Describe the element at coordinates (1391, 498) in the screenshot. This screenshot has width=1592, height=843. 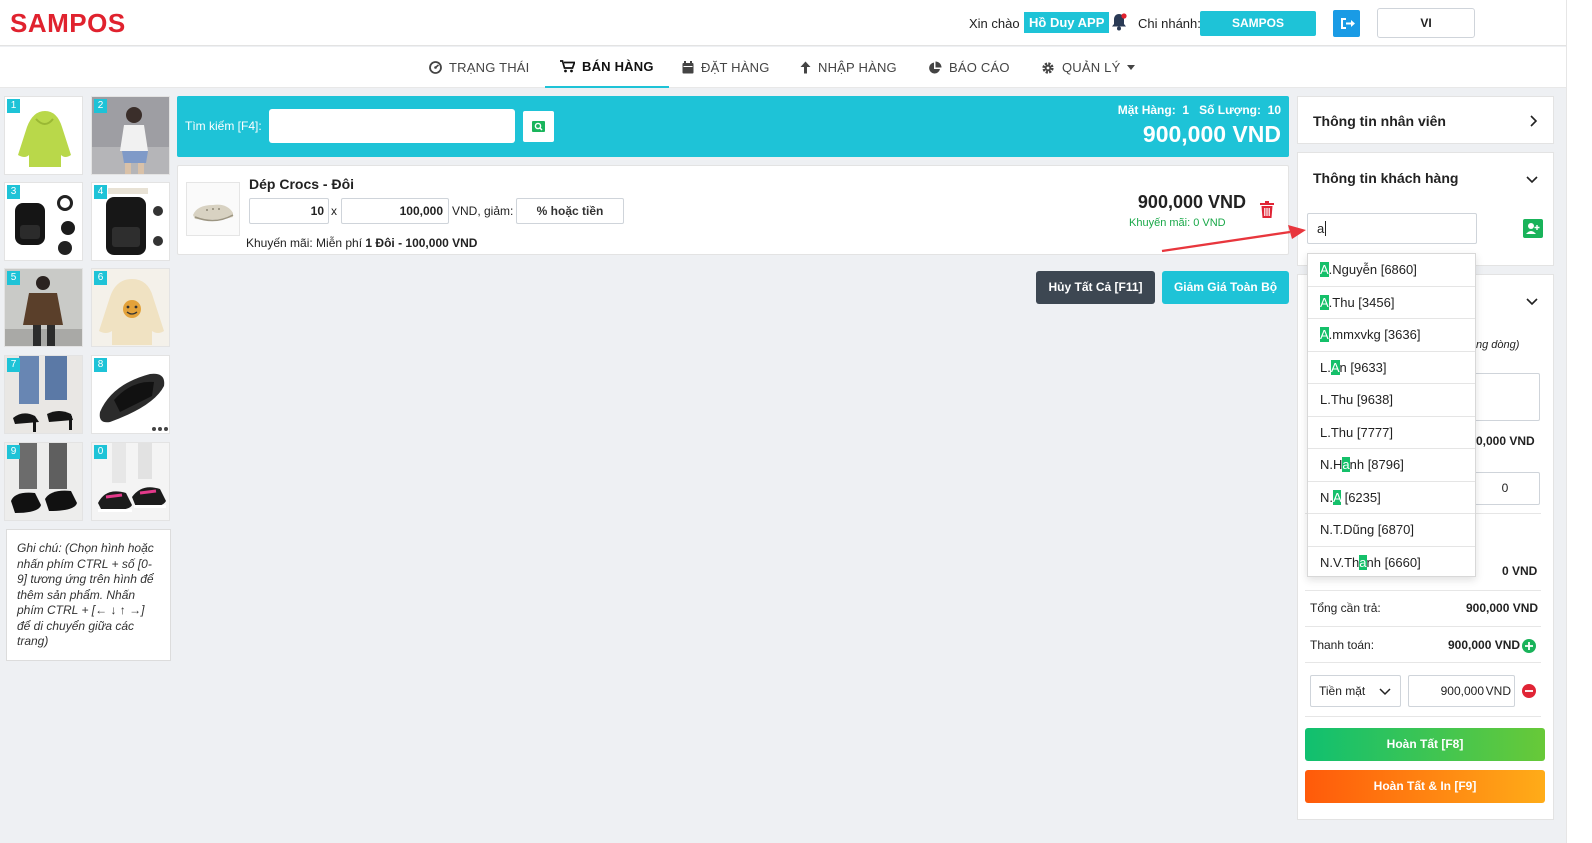
I see `customer-option: N.A [6235]` at that location.